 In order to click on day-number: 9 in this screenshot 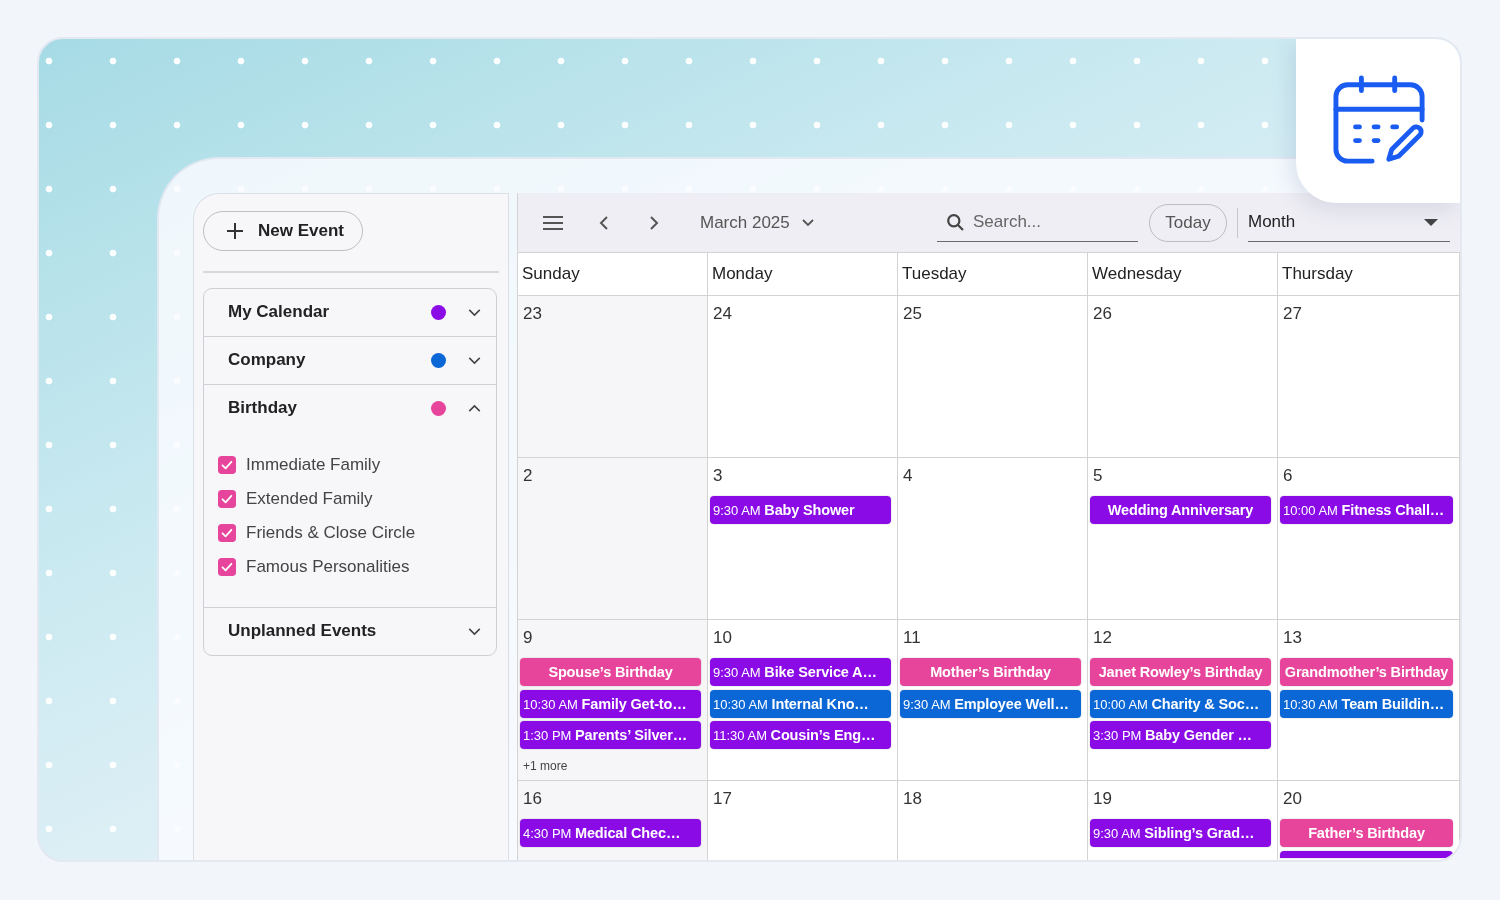, I will do `click(528, 638)`.